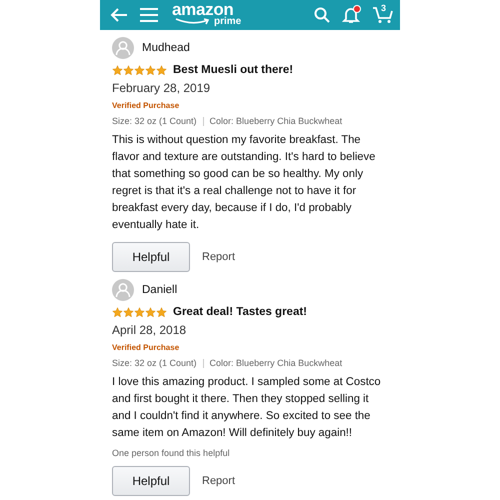  Describe the element at coordinates (233, 70) in the screenshot. I see `review-title: Best Muesli out there!` at that location.